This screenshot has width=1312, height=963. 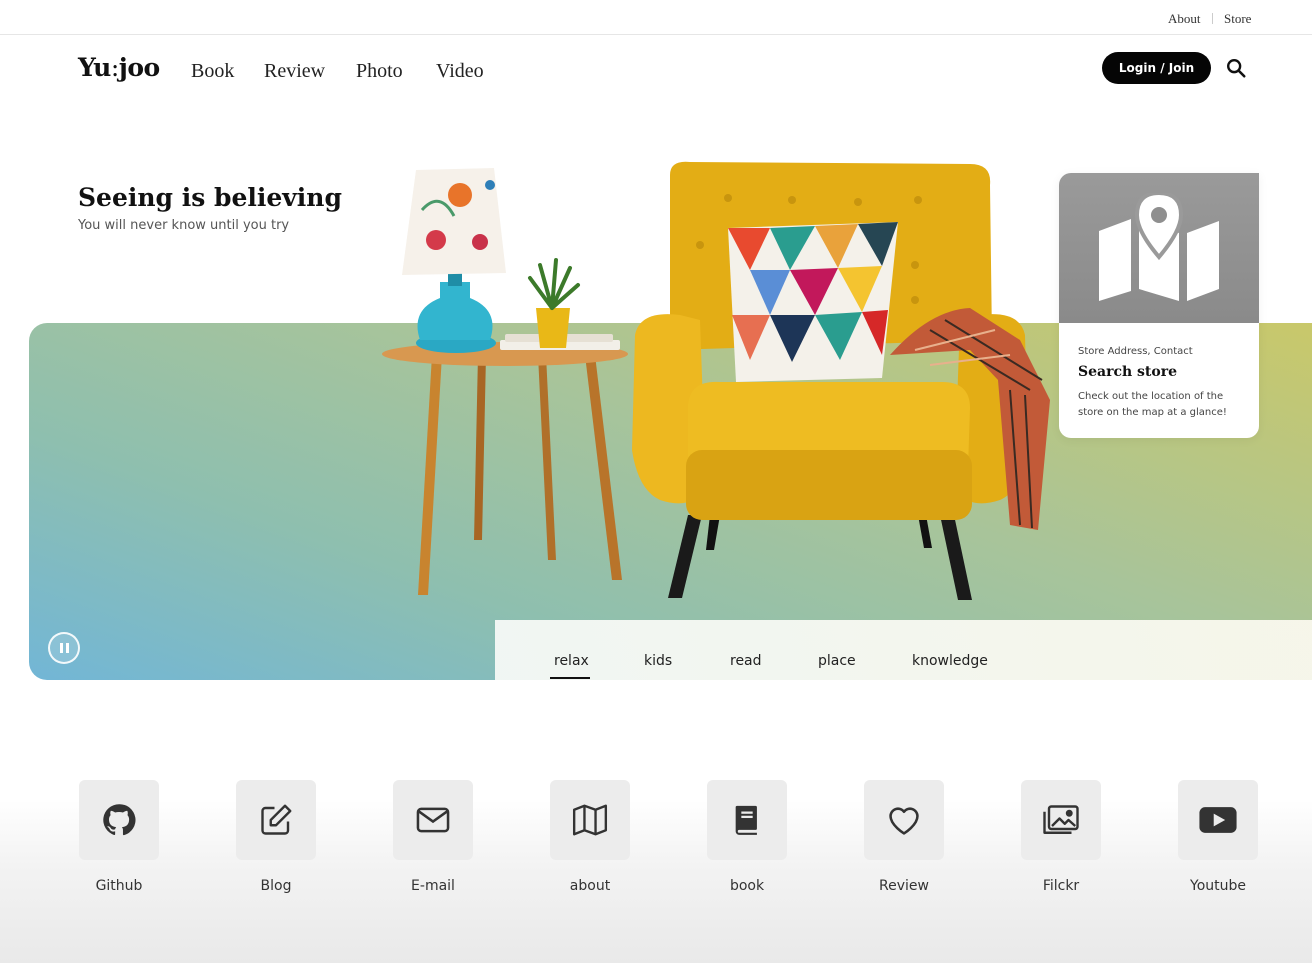 I want to click on book-icon, so click(x=746, y=820).